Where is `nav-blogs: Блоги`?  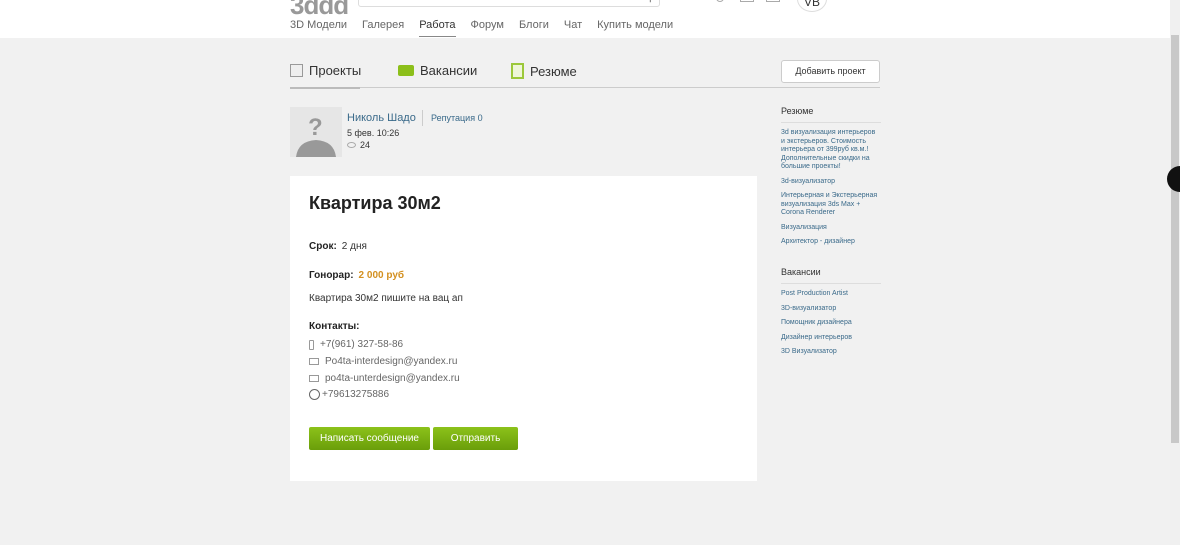
nav-blogs: Блоги is located at coordinates (534, 28).